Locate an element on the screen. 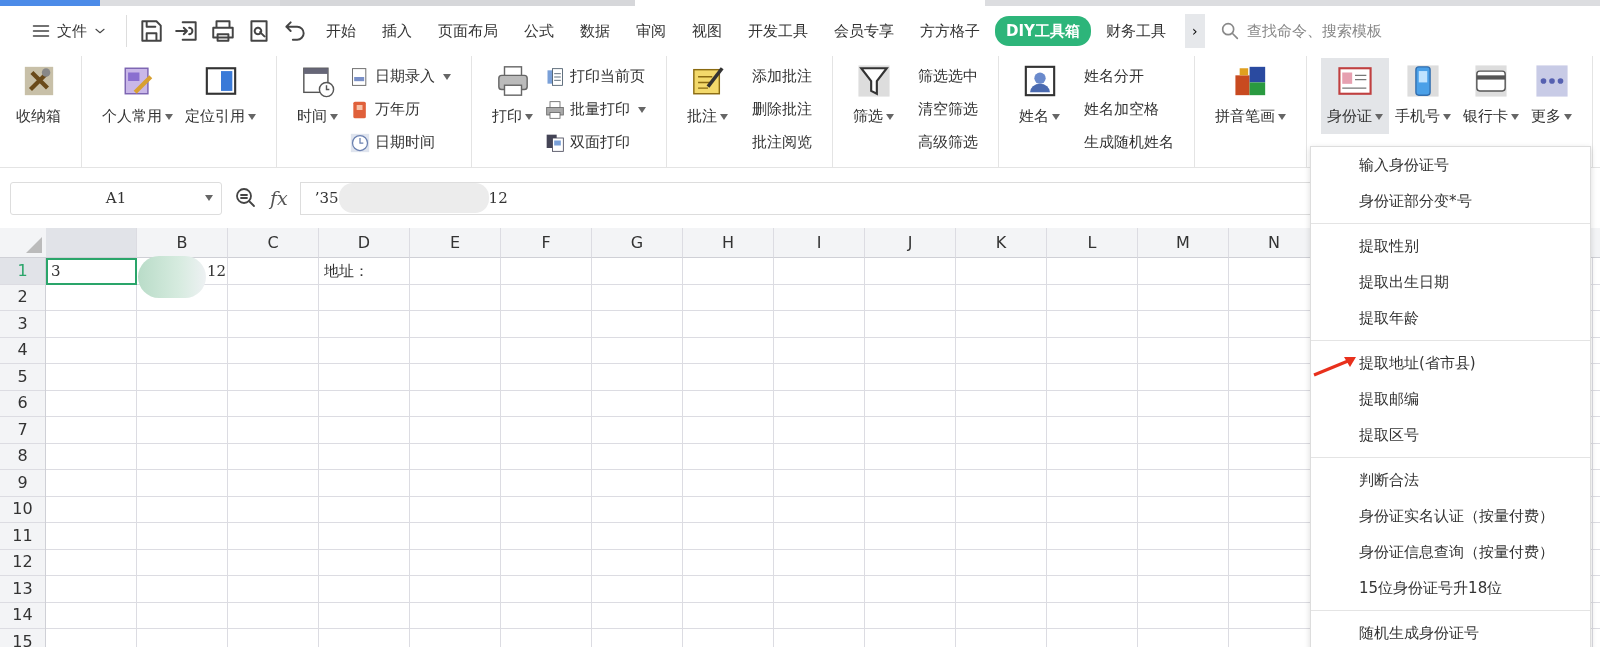  ribbon-button: 银行卡 is located at coordinates (1491, 96).